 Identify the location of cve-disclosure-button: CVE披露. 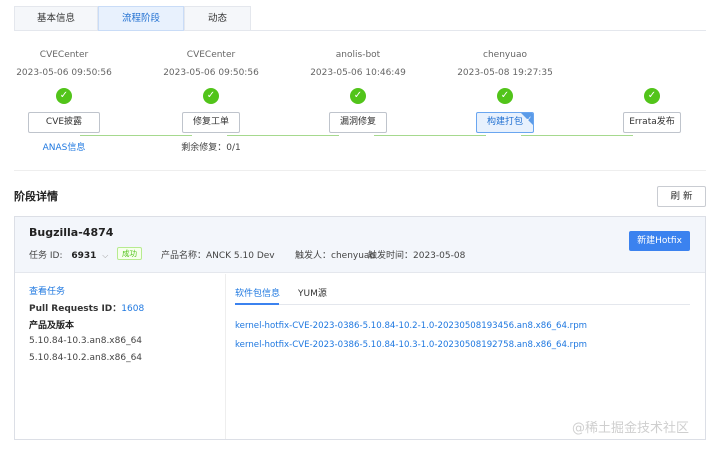
(64, 122).